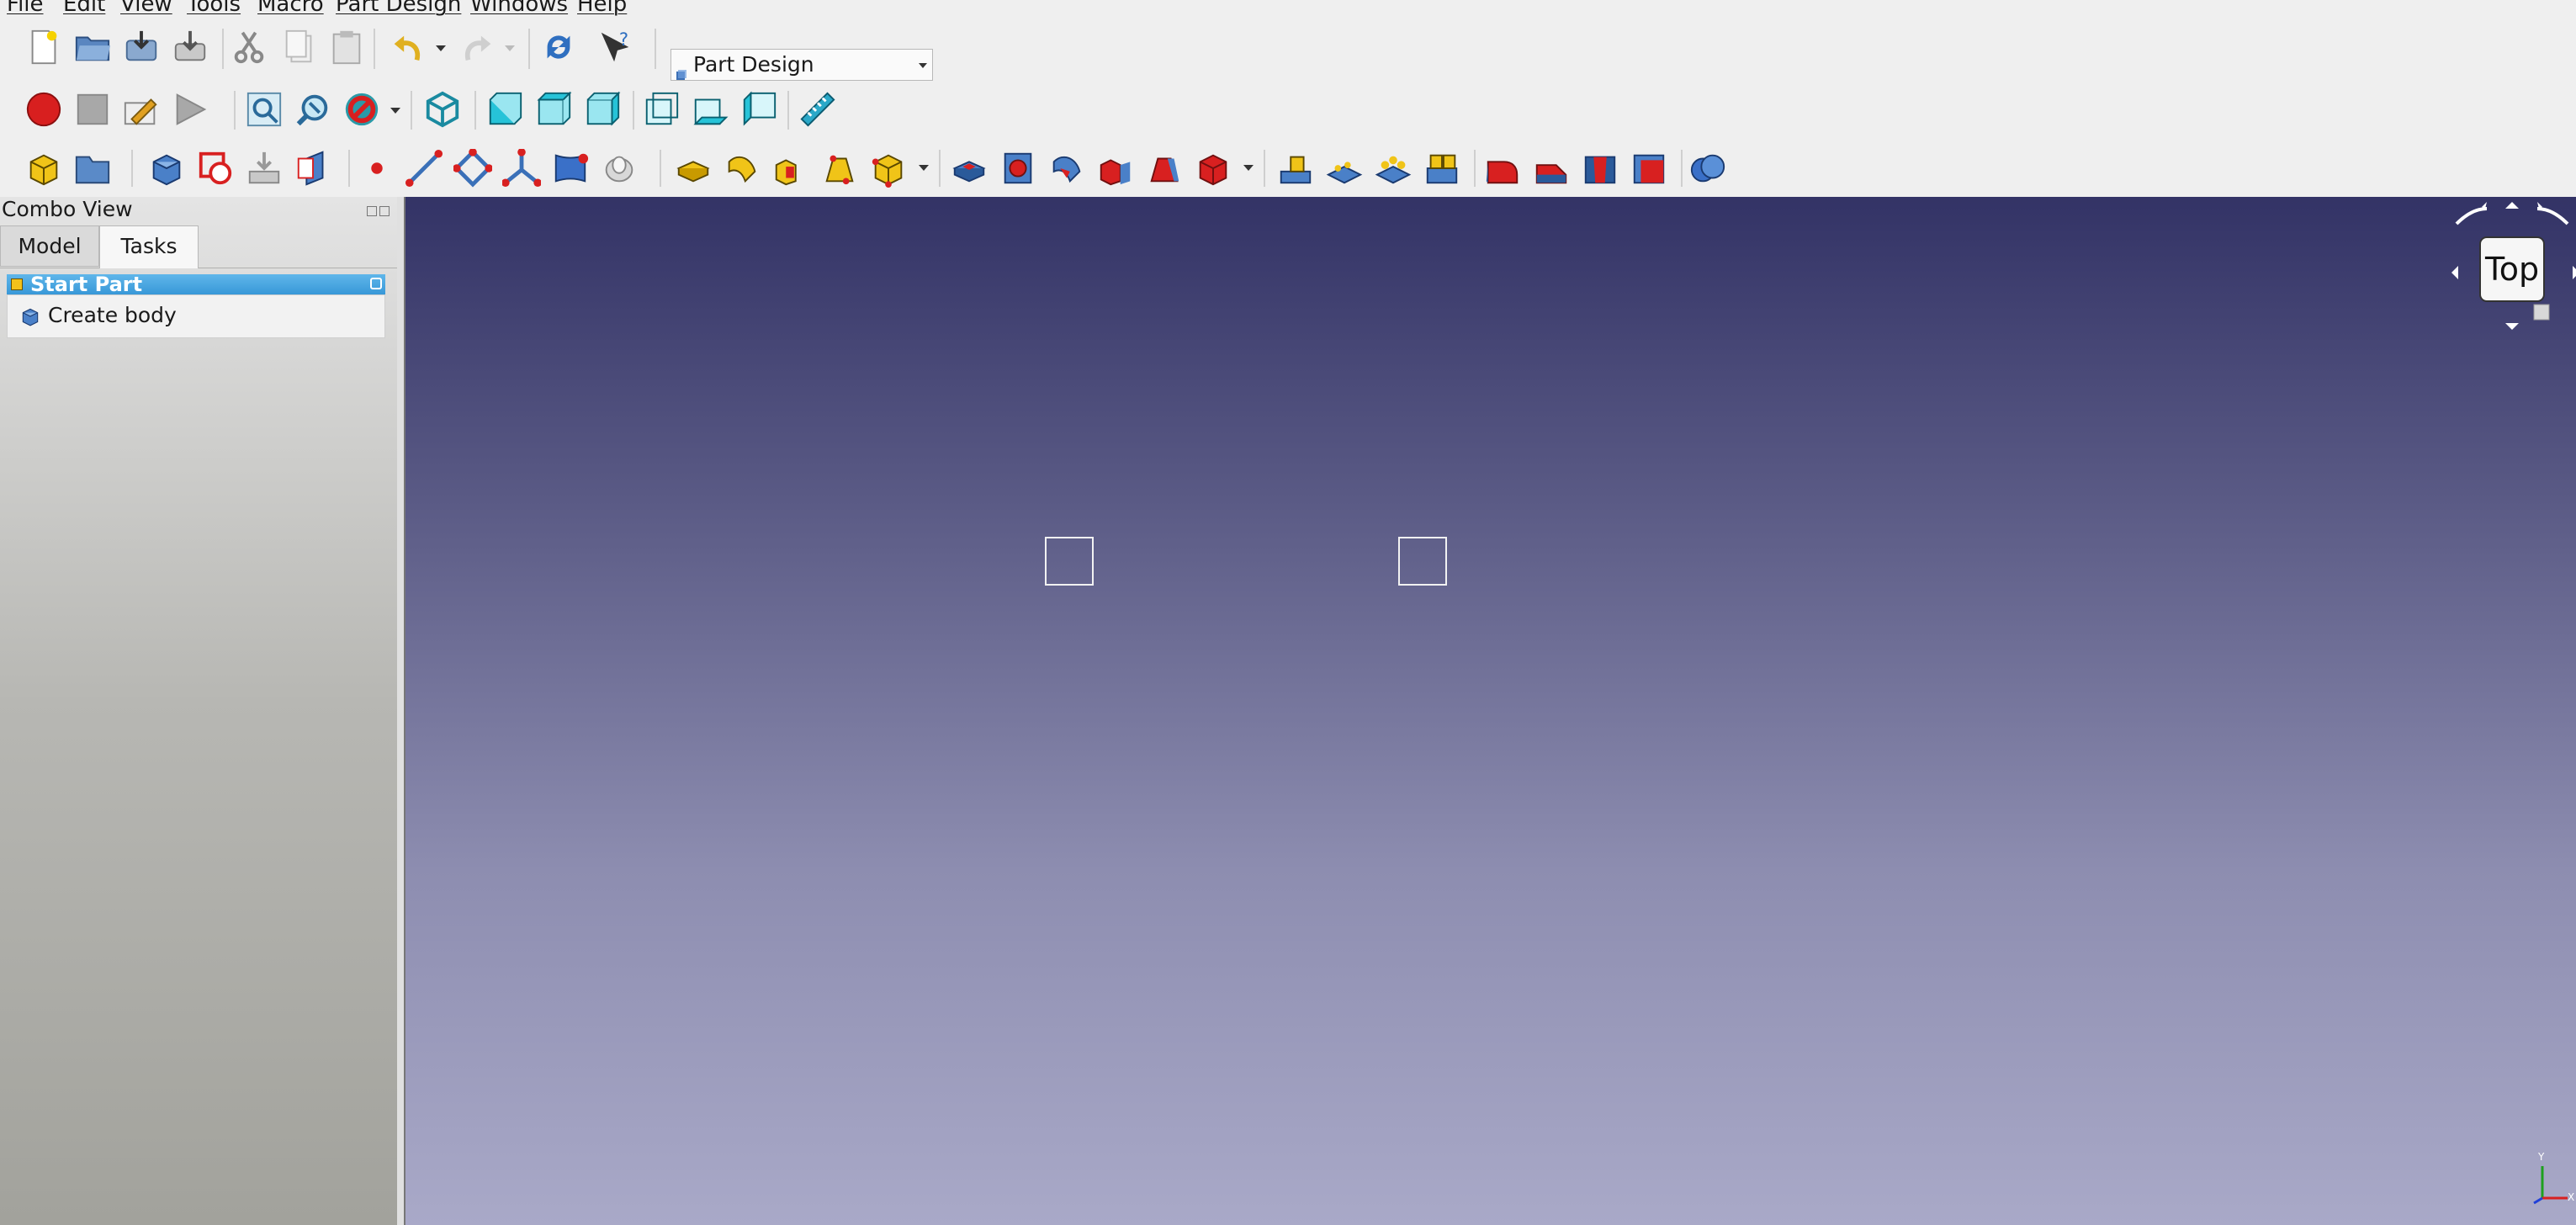 This screenshot has width=2576, height=1225. Describe the element at coordinates (442, 110) in the screenshot. I see `view-isometric-button` at that location.